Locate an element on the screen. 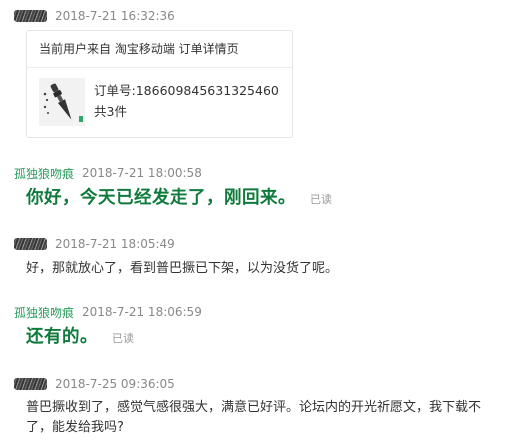 This screenshot has height=446, width=529. message-header: 2018-7-21 16:32:36 is located at coordinates (94, 16).